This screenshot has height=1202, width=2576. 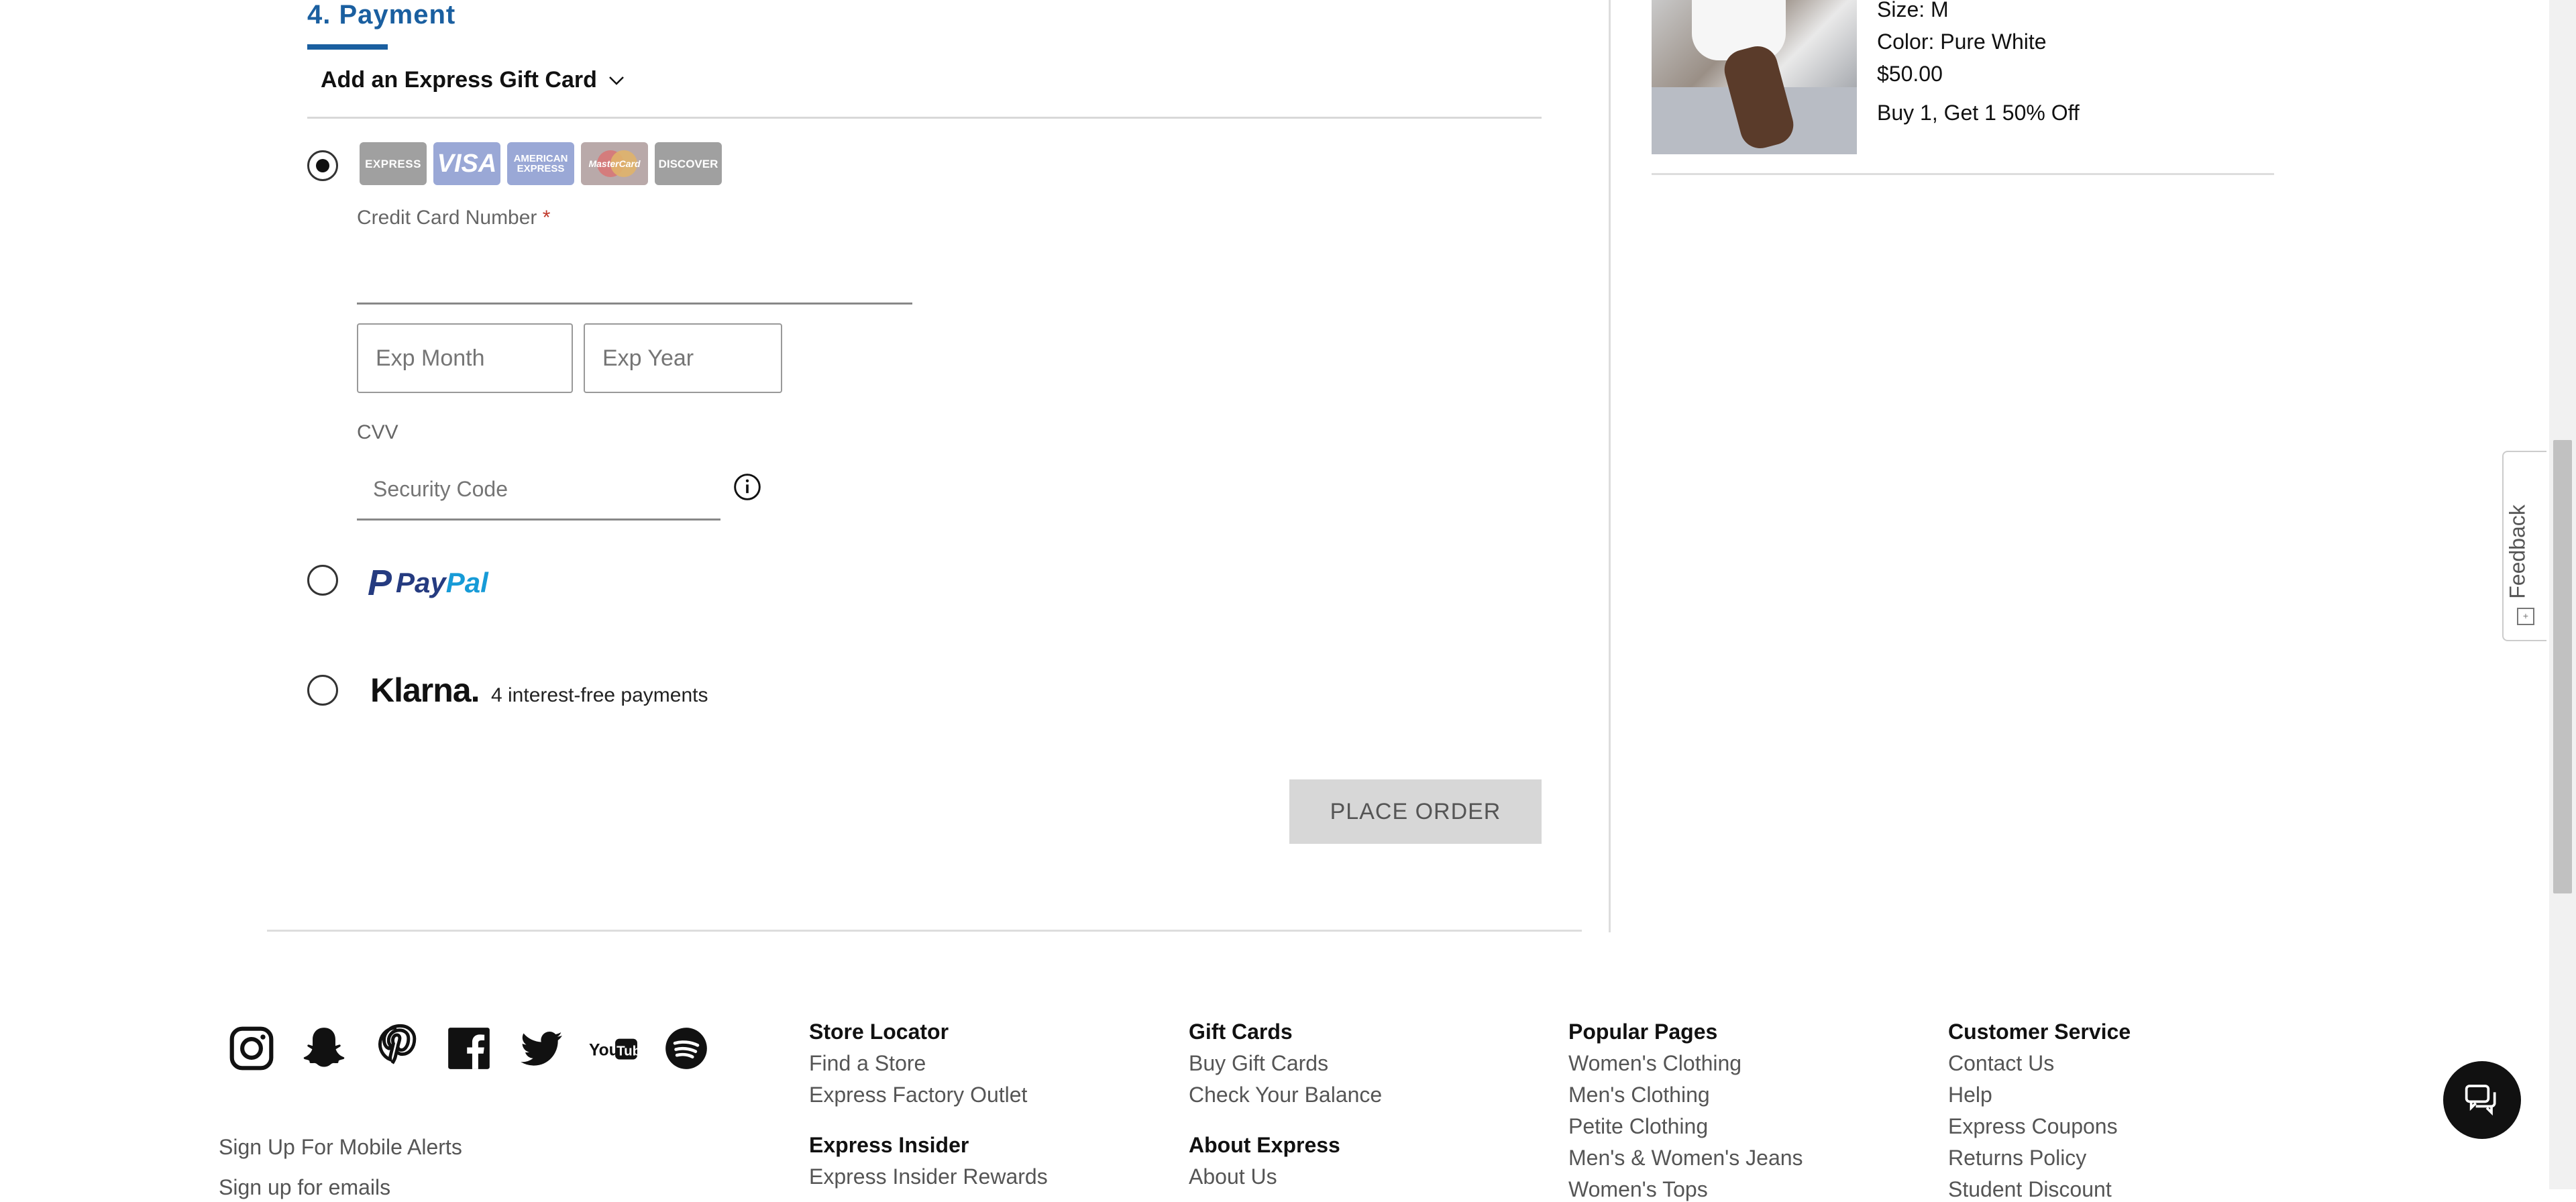 I want to click on footer-link: Express Insider Rewards, so click(x=928, y=1176).